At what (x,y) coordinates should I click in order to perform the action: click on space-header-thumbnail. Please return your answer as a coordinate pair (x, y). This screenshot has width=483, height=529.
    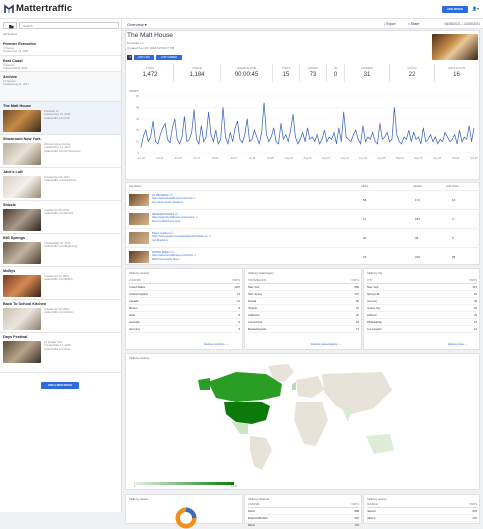
    Looking at the image, I should click on (455, 47).